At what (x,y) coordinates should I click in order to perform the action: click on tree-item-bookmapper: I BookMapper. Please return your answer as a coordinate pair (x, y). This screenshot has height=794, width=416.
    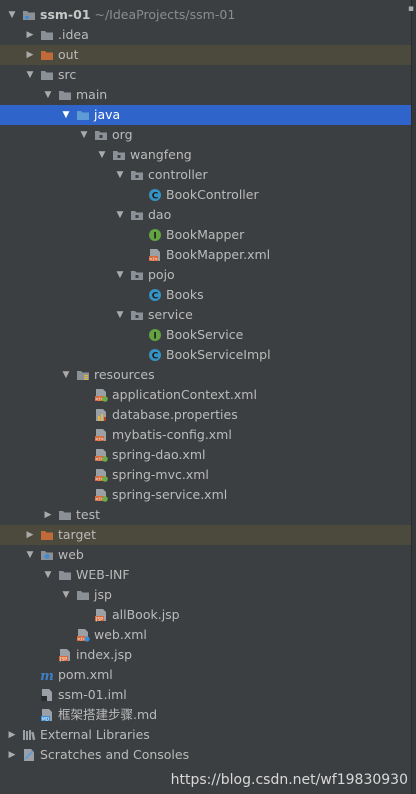
    Looking at the image, I should click on (208, 235).